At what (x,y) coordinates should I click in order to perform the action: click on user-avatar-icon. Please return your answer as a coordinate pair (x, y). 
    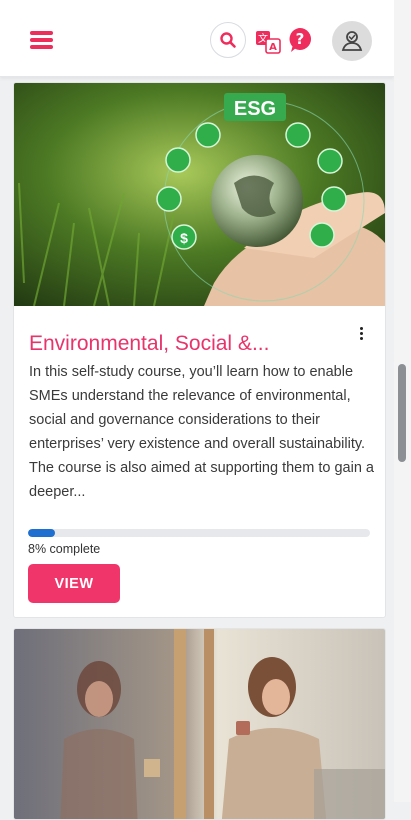
    Looking at the image, I should click on (352, 41).